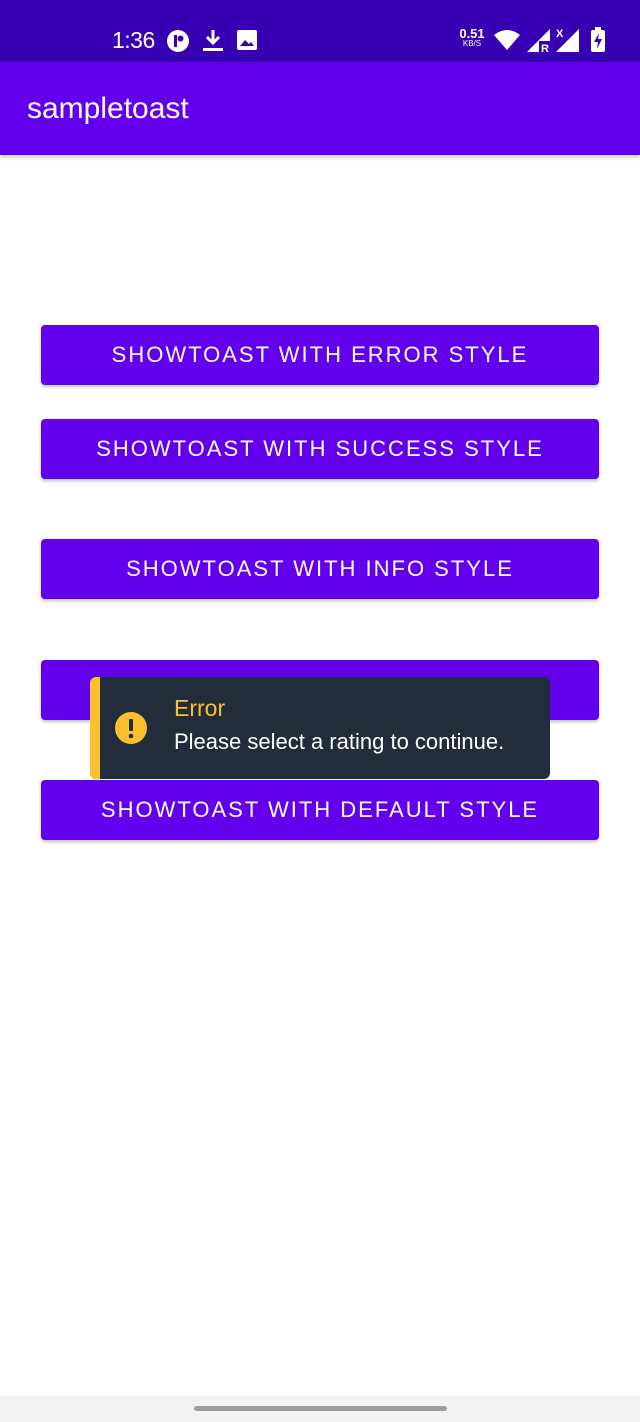 The width and height of the screenshot is (640, 1422). Describe the element at coordinates (320, 569) in the screenshot. I see `show-info-toast-button: SHOWTOAST WITH INFO STYLE` at that location.